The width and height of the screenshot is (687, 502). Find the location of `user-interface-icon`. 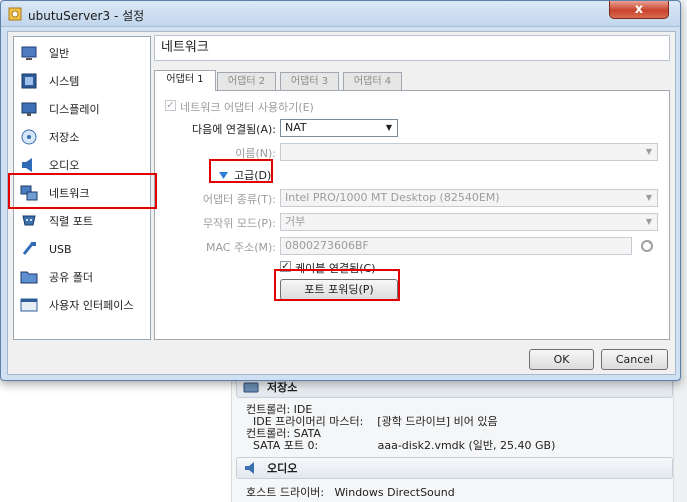

user-interface-icon is located at coordinates (29, 305).